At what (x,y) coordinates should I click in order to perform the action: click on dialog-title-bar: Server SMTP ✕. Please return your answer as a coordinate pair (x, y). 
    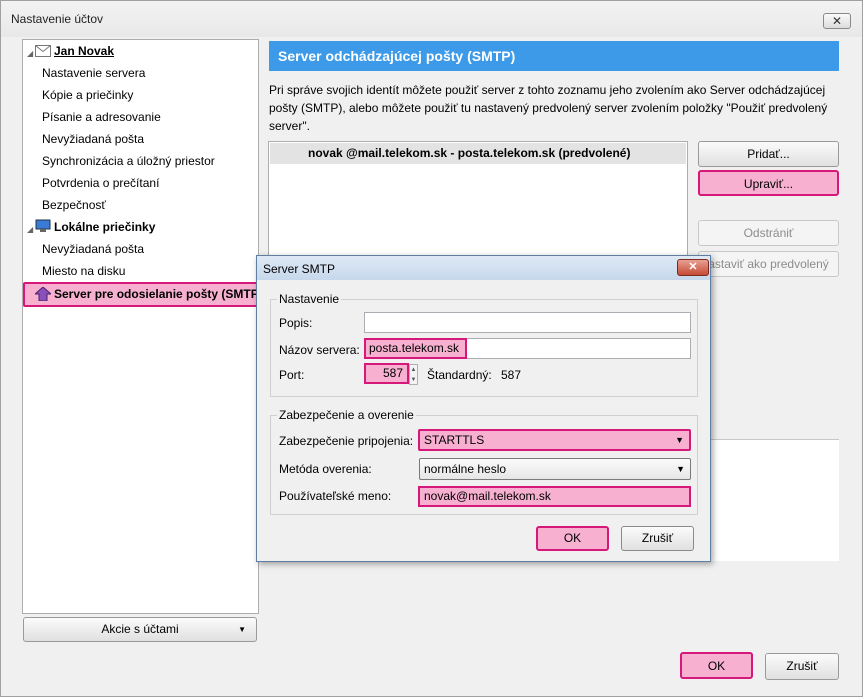
    Looking at the image, I should click on (483, 268).